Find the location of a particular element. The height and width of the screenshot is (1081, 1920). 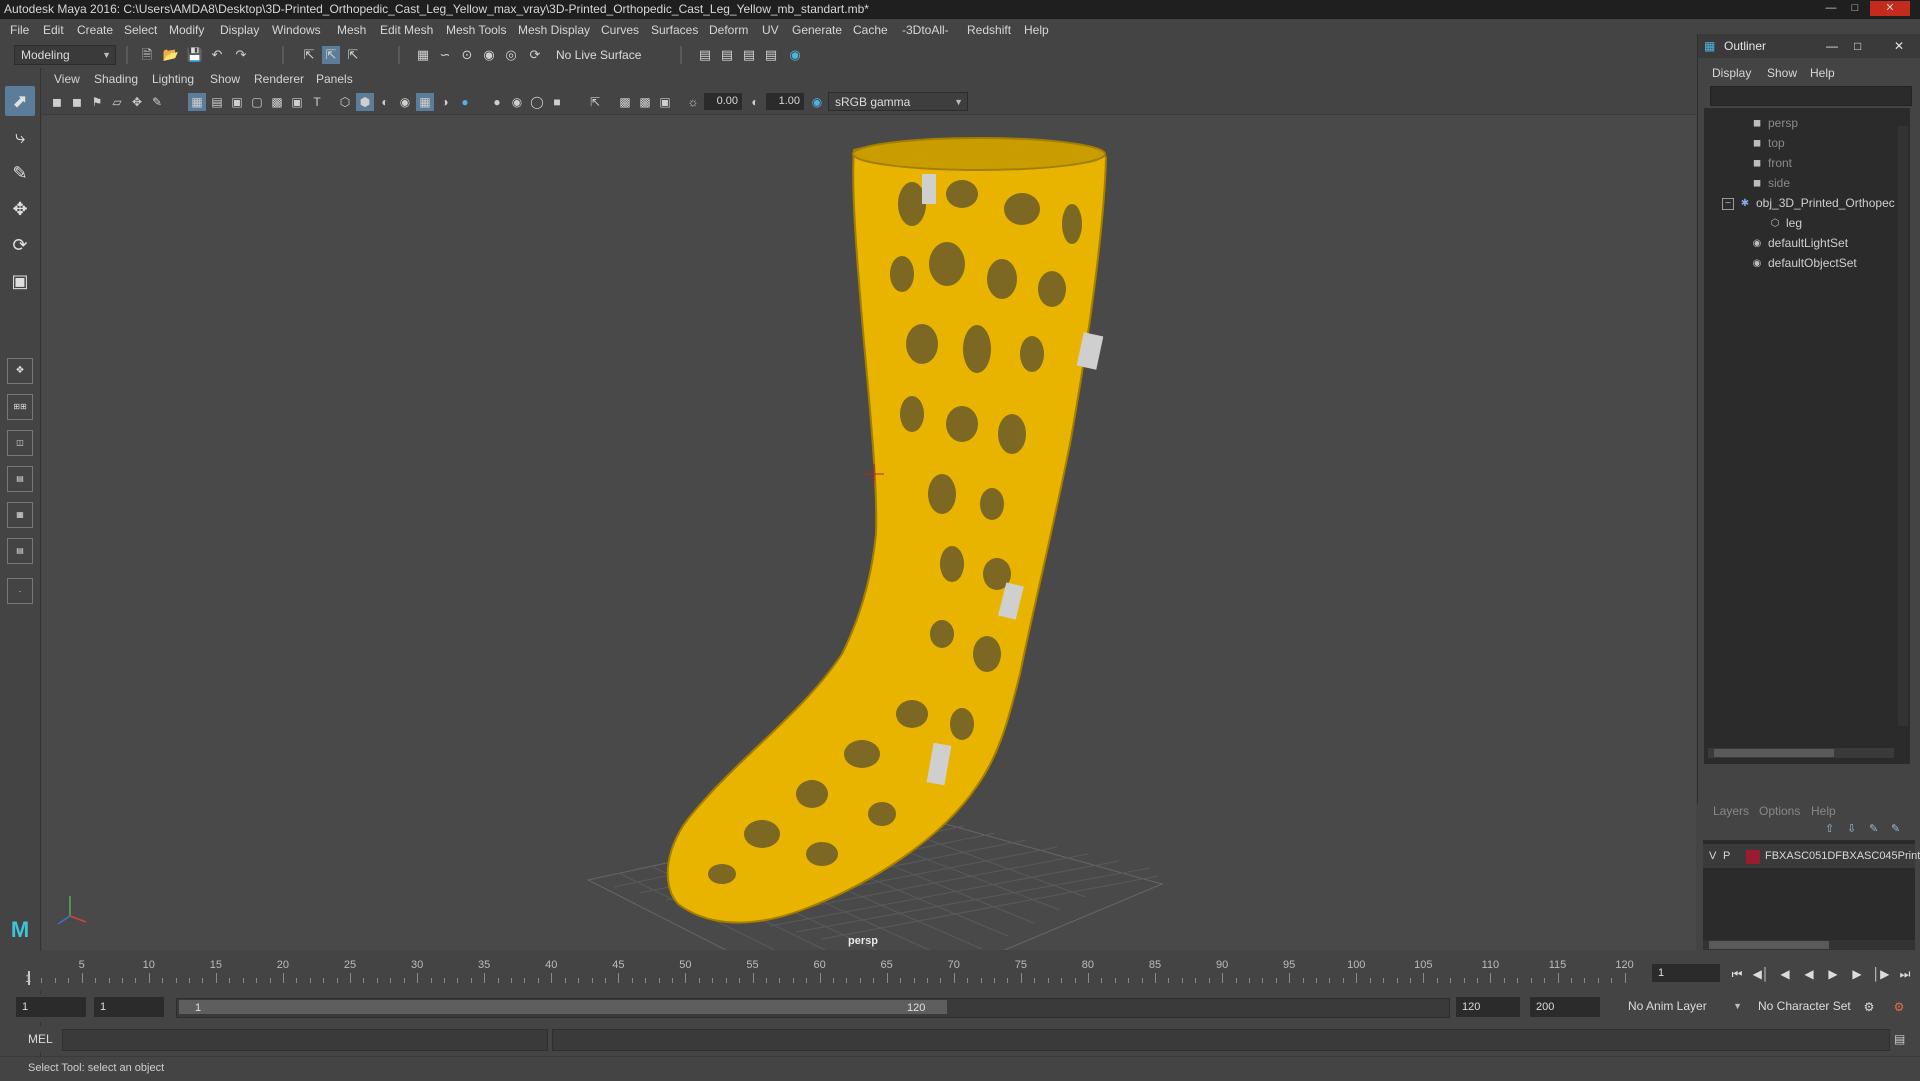

menu-modify: Modify is located at coordinates (186, 30).